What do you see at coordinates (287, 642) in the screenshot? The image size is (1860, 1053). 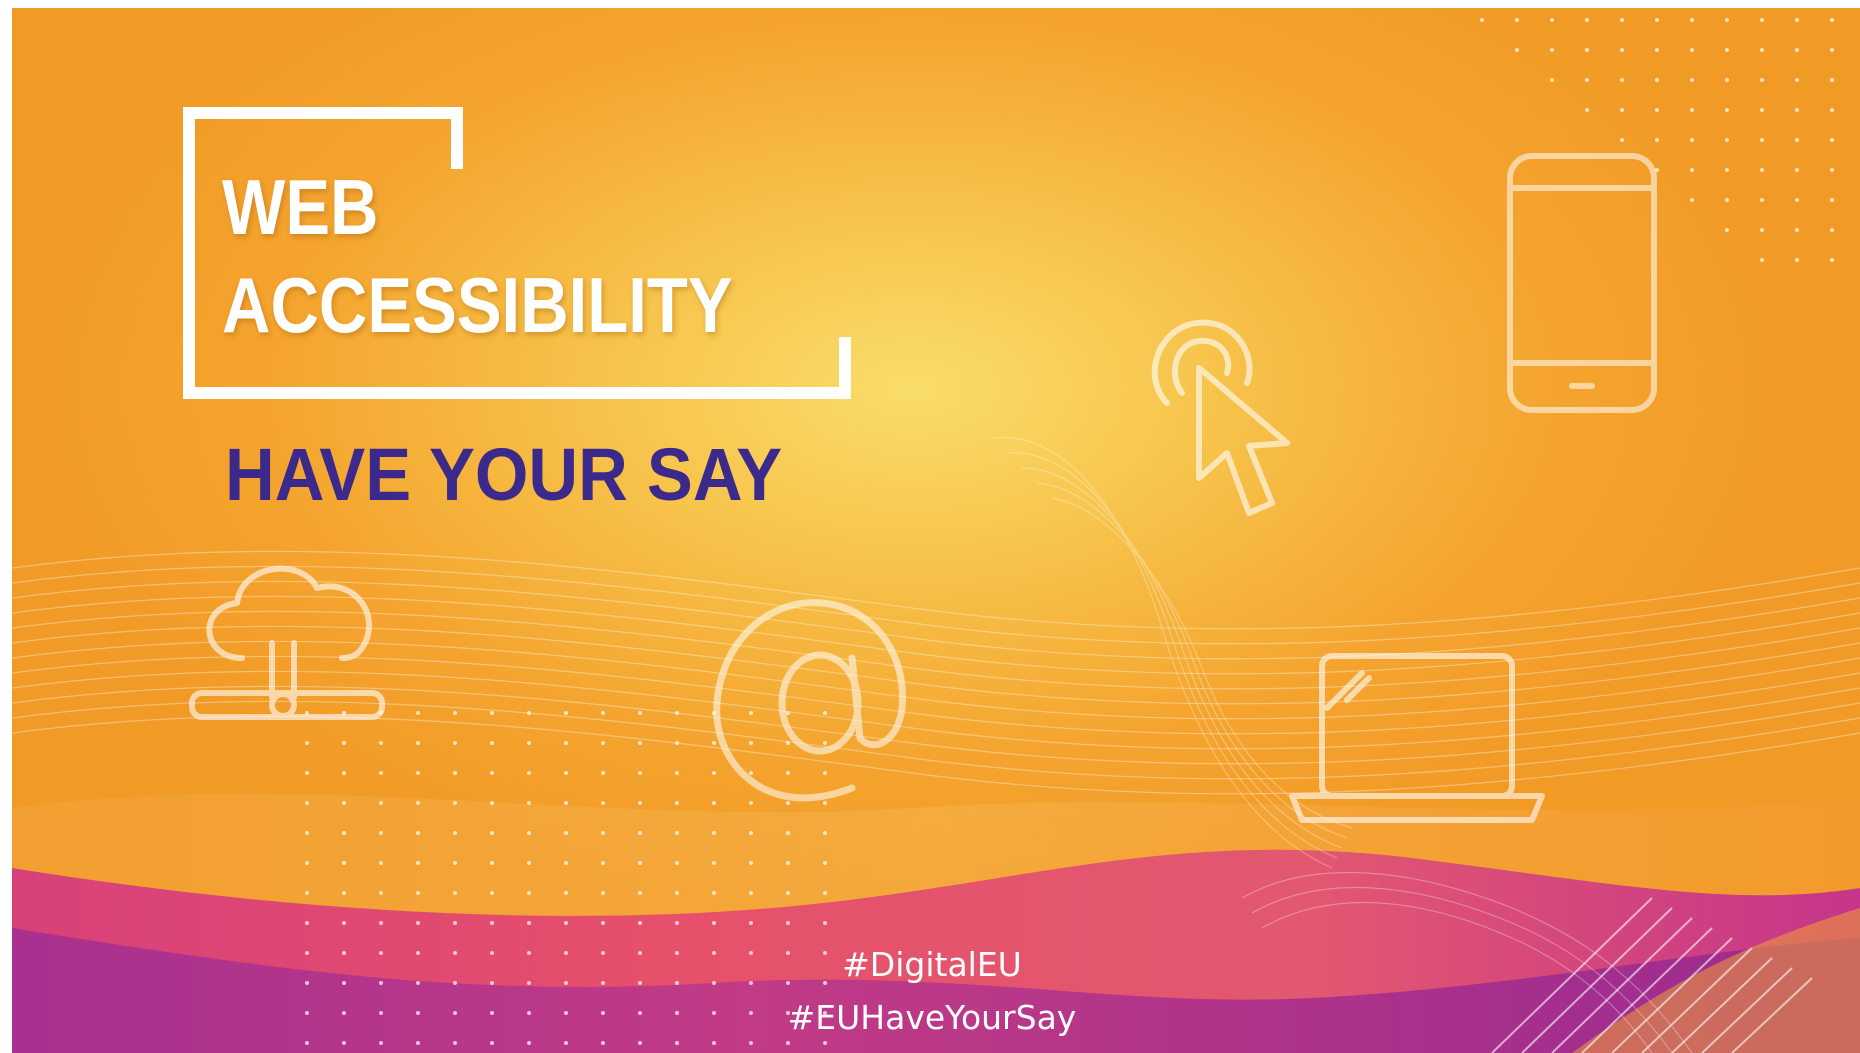 I see `cloud-server-icon` at bounding box center [287, 642].